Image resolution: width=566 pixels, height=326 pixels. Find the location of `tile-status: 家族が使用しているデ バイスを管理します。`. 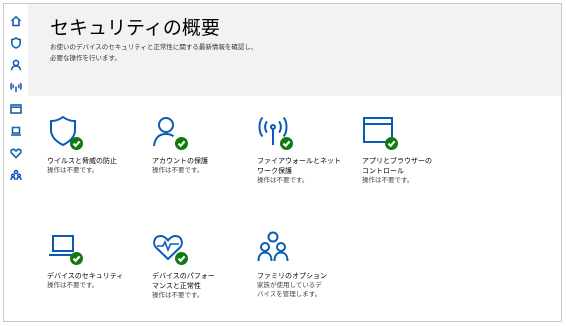

tile-status: 家族が使用しているデ バイスを管理します。 is located at coordinates (289, 289).